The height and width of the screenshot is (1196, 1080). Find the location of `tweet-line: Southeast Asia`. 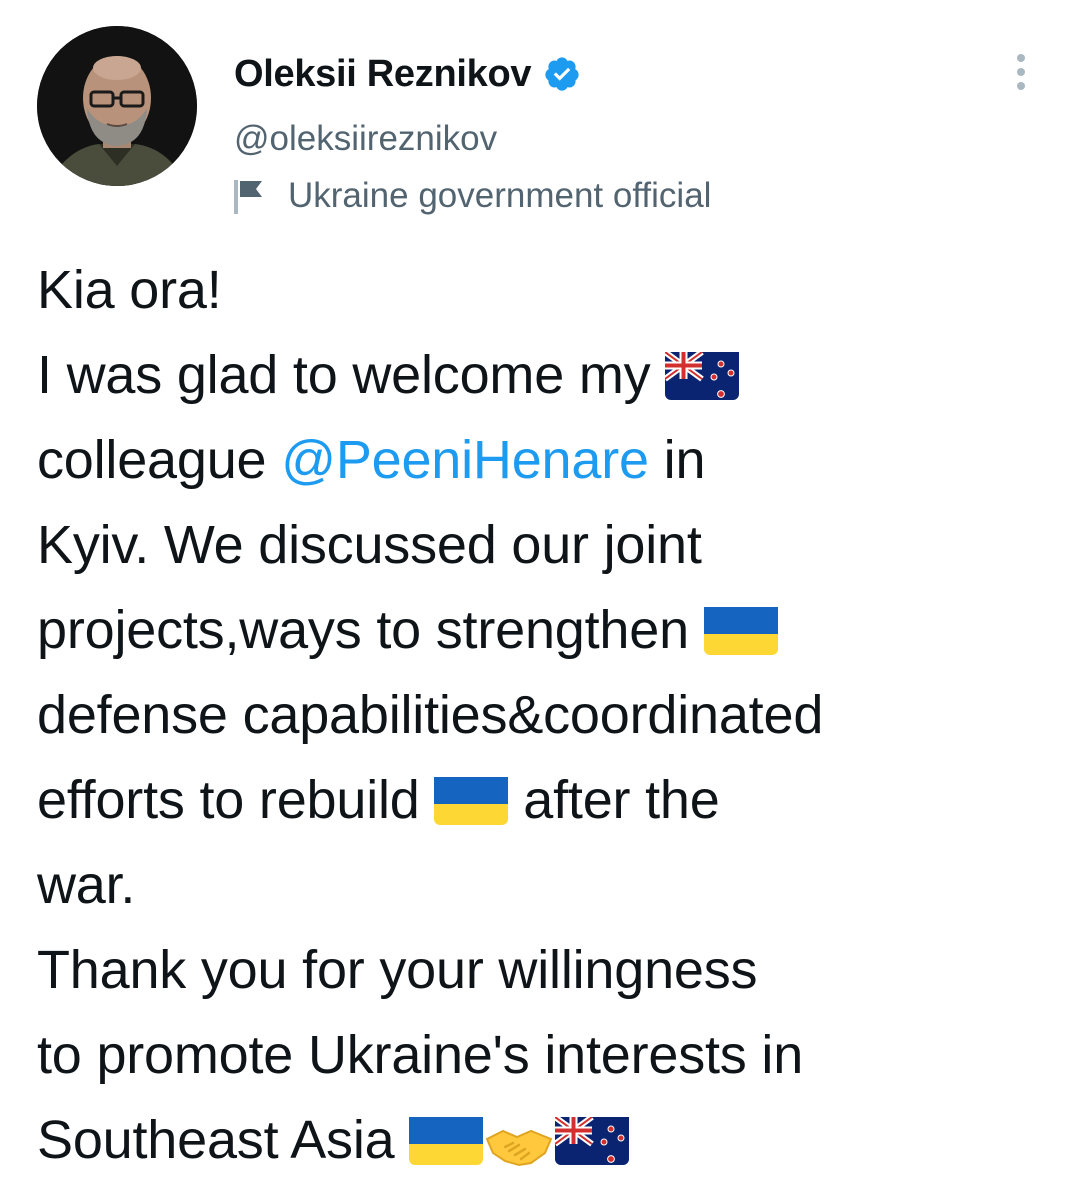

tweet-line: Southeast Asia is located at coordinates (542, 1140).